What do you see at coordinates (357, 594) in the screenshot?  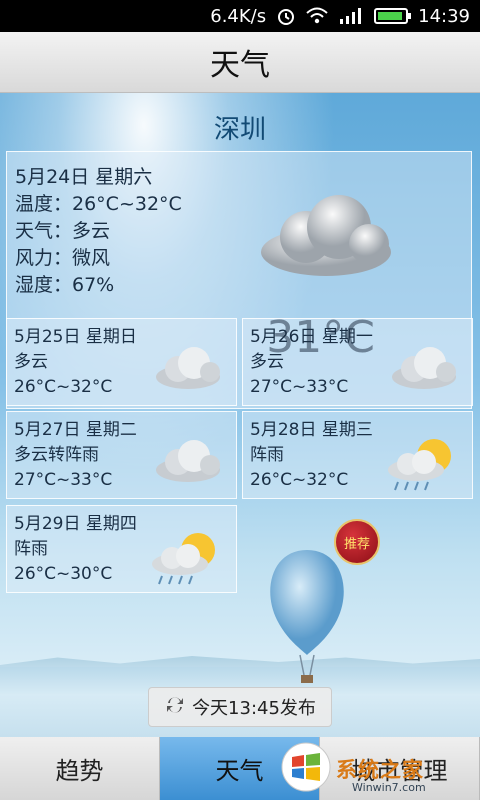 I see `promo-card: 推荐` at bounding box center [357, 594].